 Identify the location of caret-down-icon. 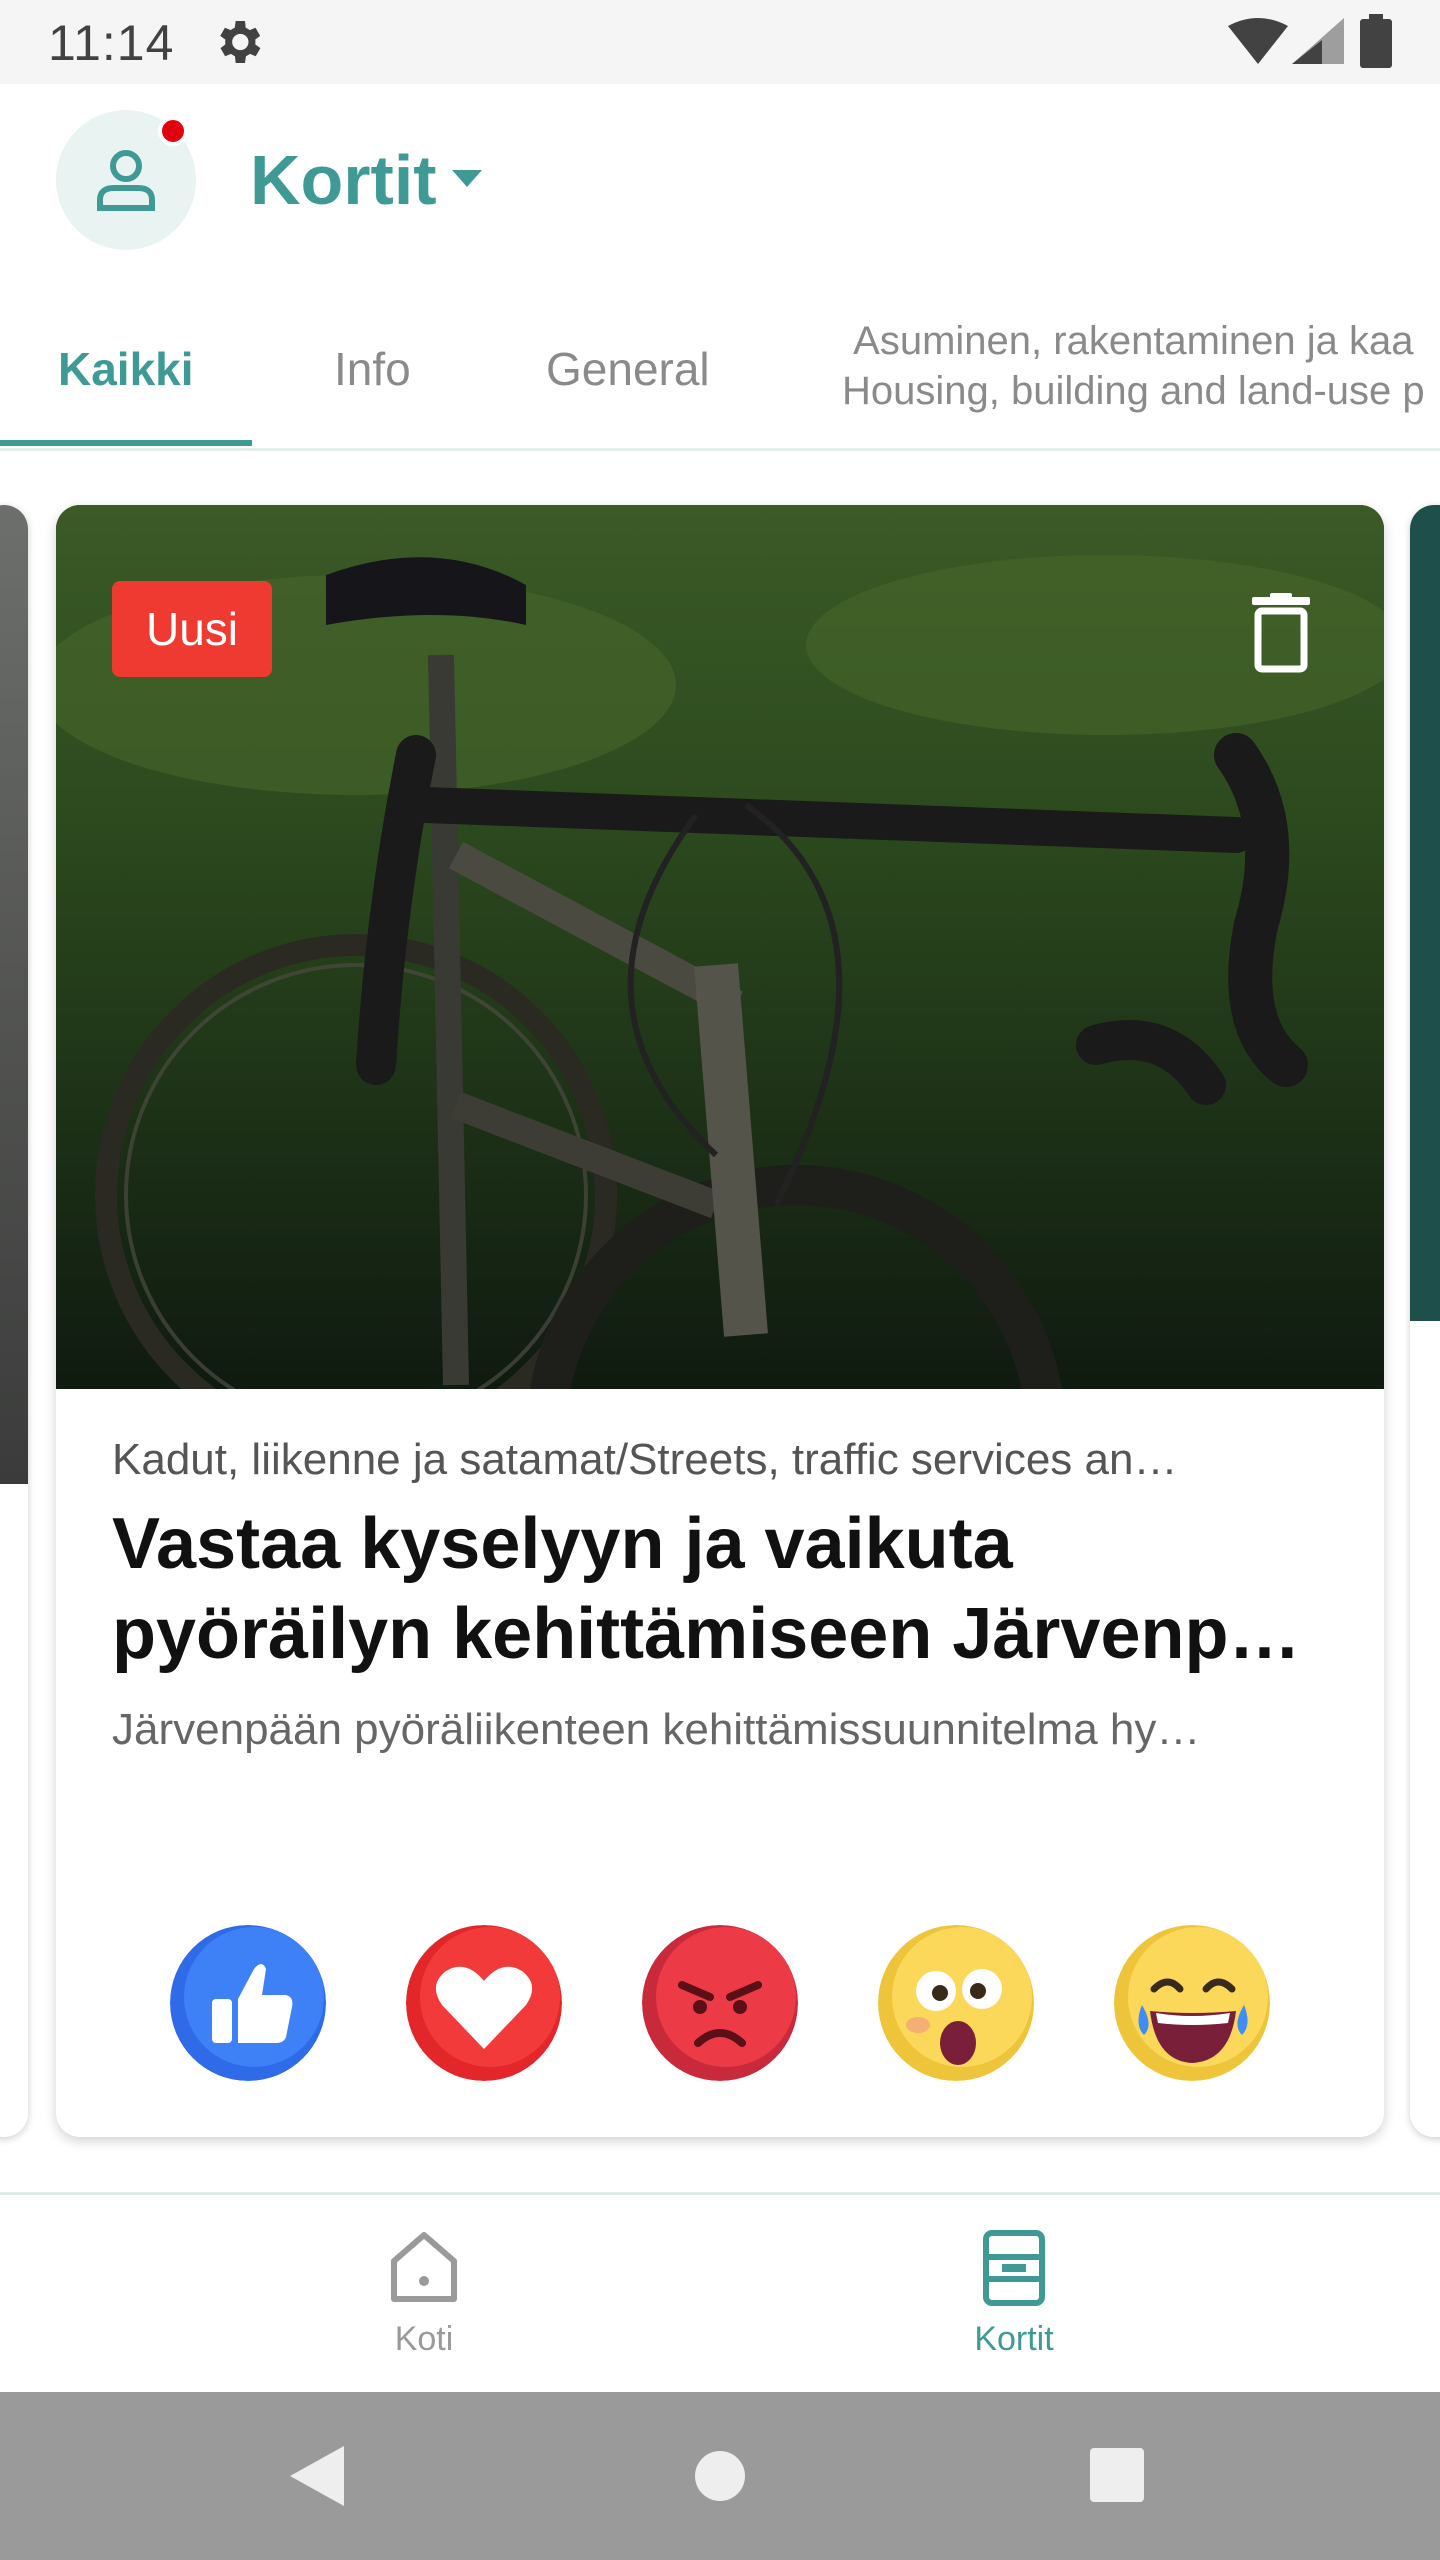
(467, 179).